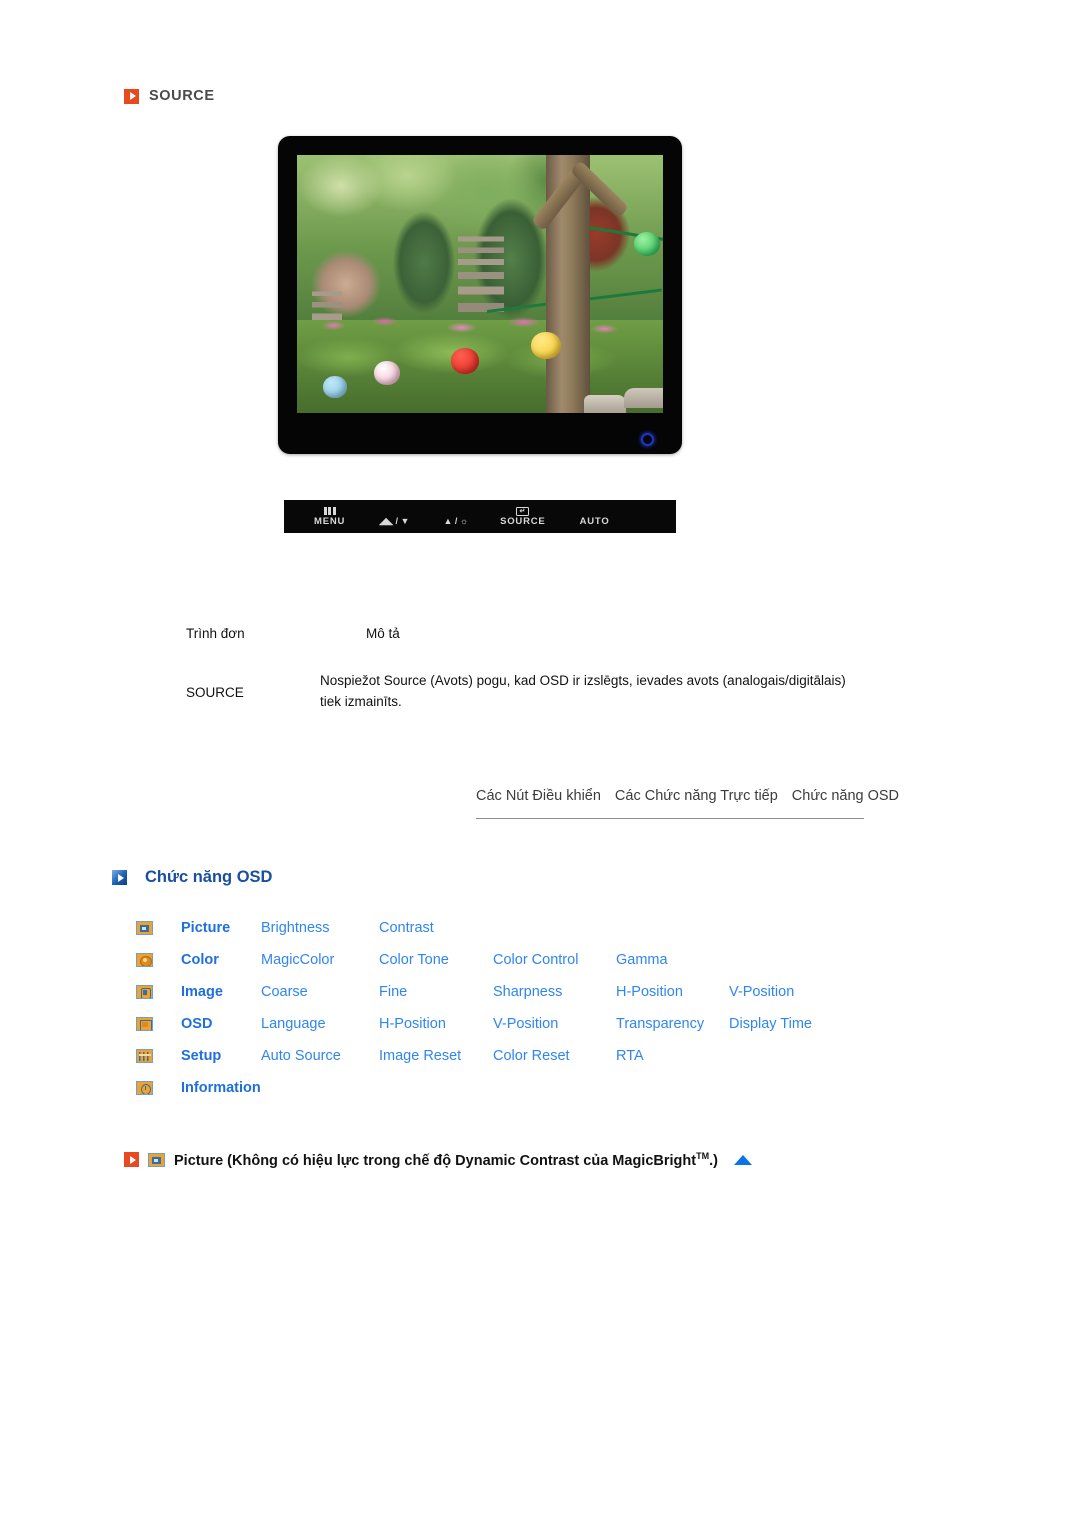 The height and width of the screenshot is (1528, 1080). I want to click on osd-icon, so click(144, 1024).